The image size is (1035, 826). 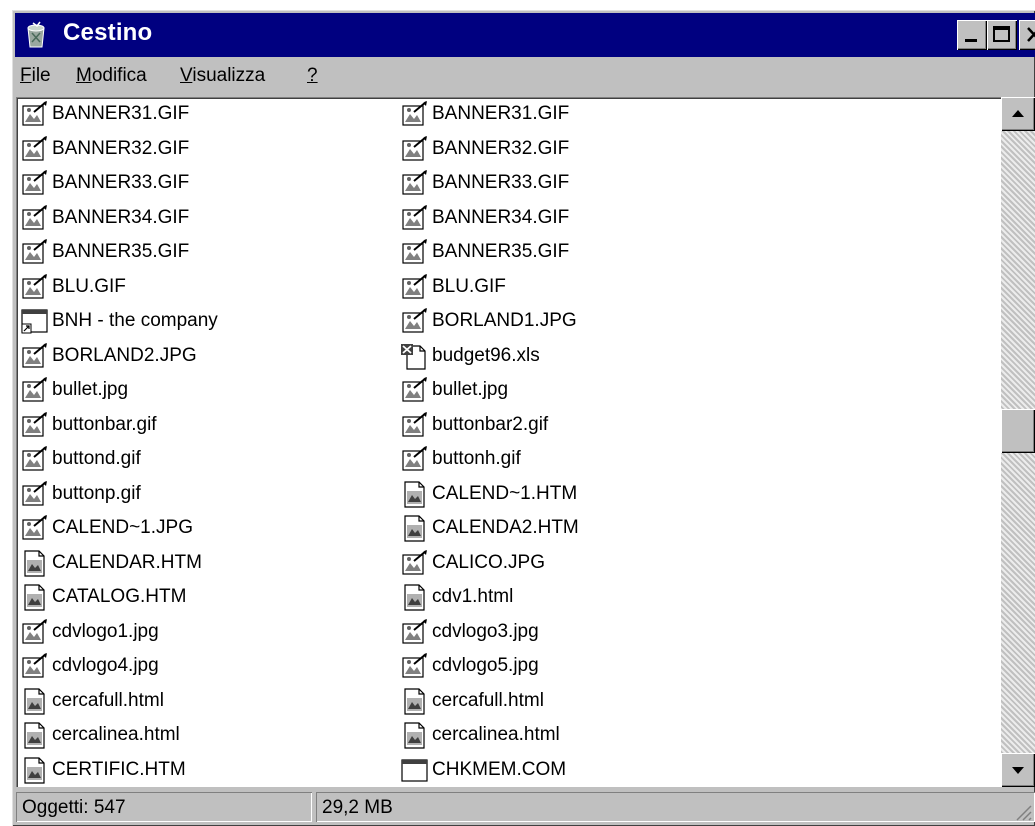 I want to click on title-bar: Cestino, so click(x=525, y=35).